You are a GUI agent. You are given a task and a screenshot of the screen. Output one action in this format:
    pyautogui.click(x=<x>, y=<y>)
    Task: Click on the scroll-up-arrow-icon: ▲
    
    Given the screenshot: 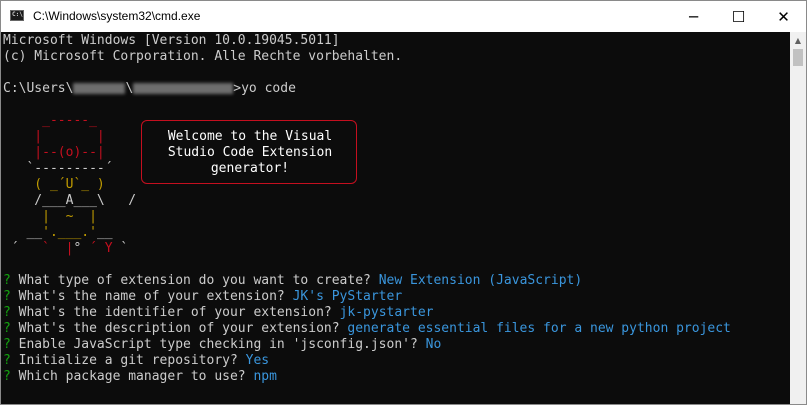 What is the action you would take?
    pyautogui.click(x=798, y=40)
    